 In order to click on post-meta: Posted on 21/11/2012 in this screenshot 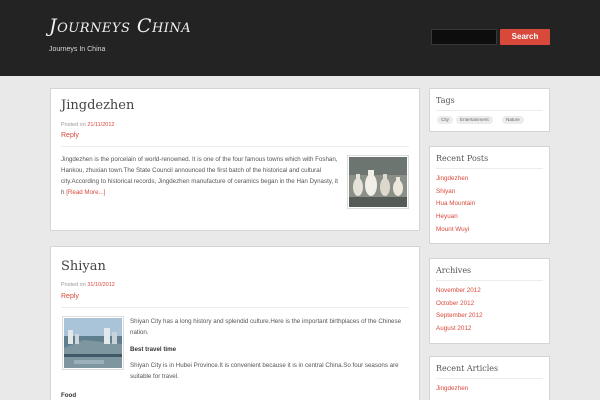, I will do `click(87, 125)`.